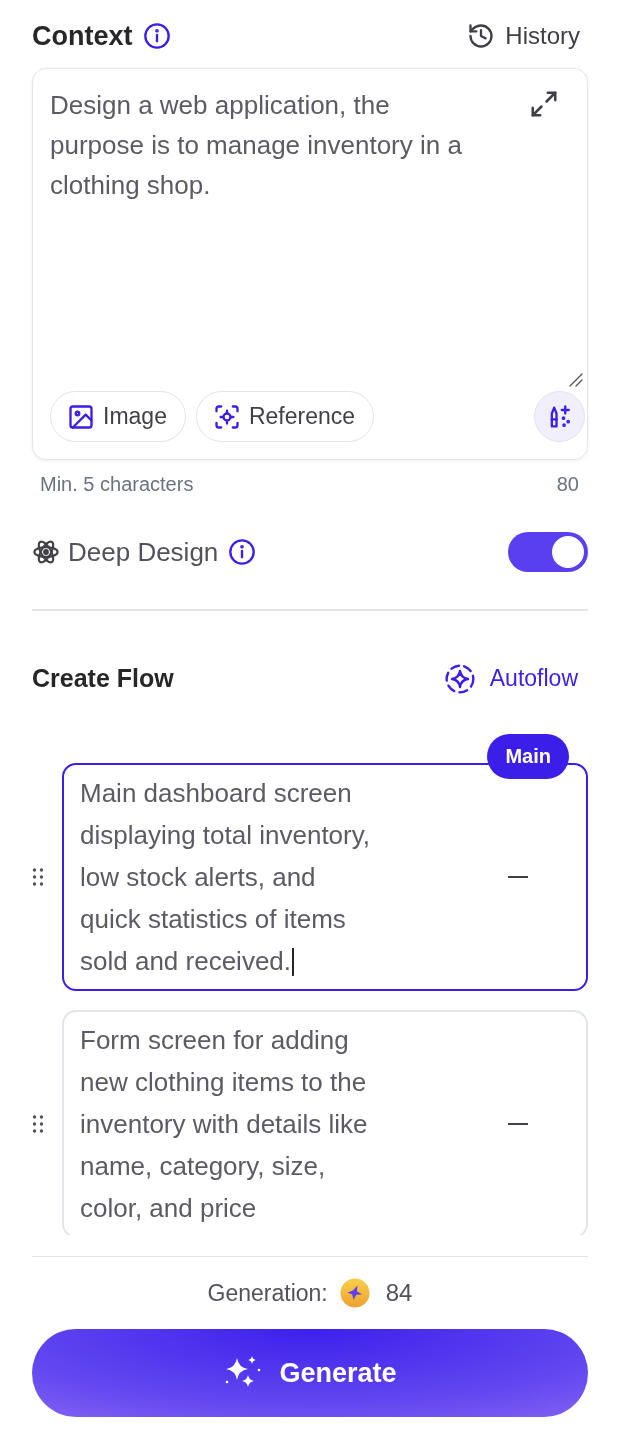 This screenshot has height=1450, width=620. What do you see at coordinates (81, 416) in the screenshot?
I see `image-icon` at bounding box center [81, 416].